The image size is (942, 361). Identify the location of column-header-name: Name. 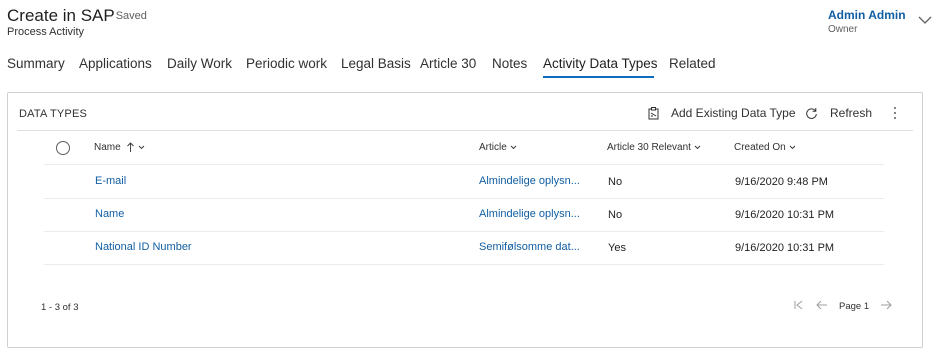
(119, 147).